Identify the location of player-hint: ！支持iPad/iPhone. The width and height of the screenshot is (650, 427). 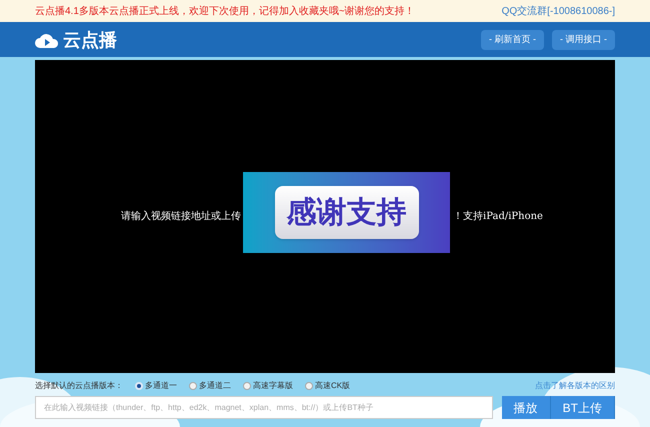
(498, 217).